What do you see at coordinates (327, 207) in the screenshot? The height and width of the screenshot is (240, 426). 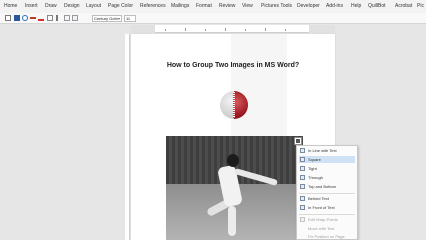 I see `menu-item-in-front-of-text: In Front of Text` at bounding box center [327, 207].